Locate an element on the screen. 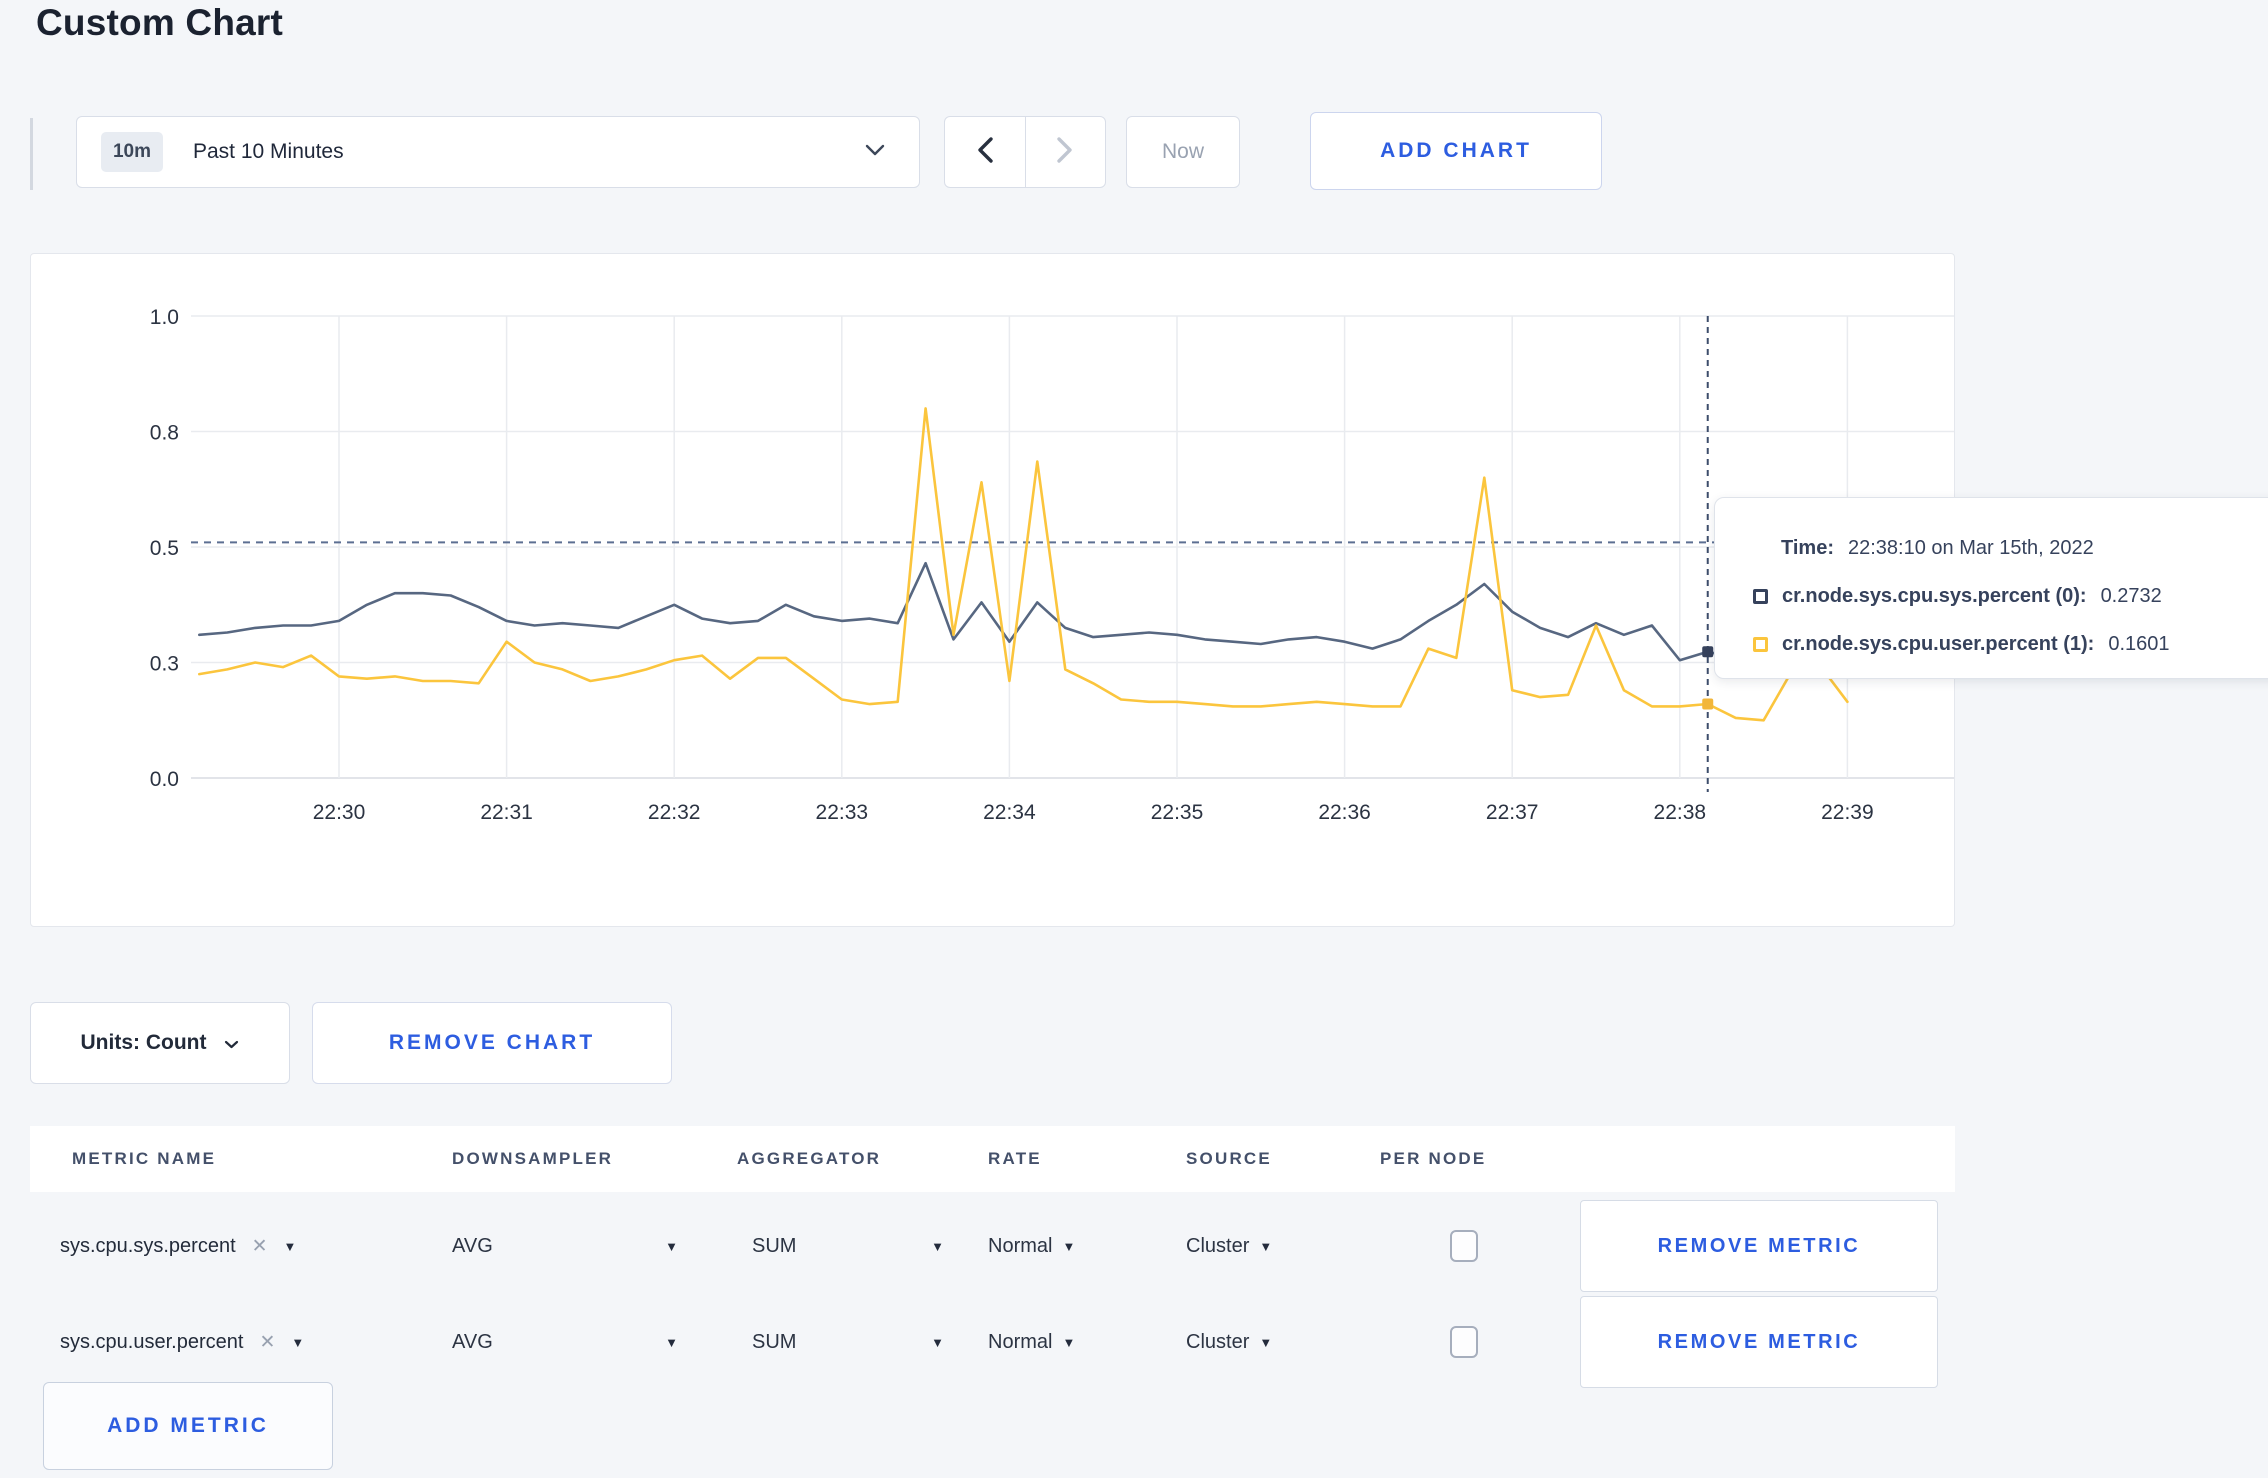 Image resolution: width=2268 pixels, height=1478 pixels. tooltip-user-label: cr.node.sys.cpu.user.percent (1): is located at coordinates (1938, 643).